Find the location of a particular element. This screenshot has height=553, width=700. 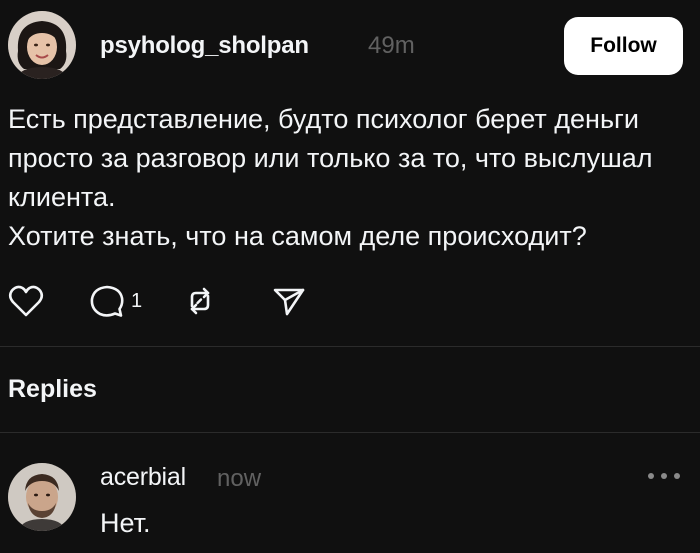

comment-icon is located at coordinates (107, 301).